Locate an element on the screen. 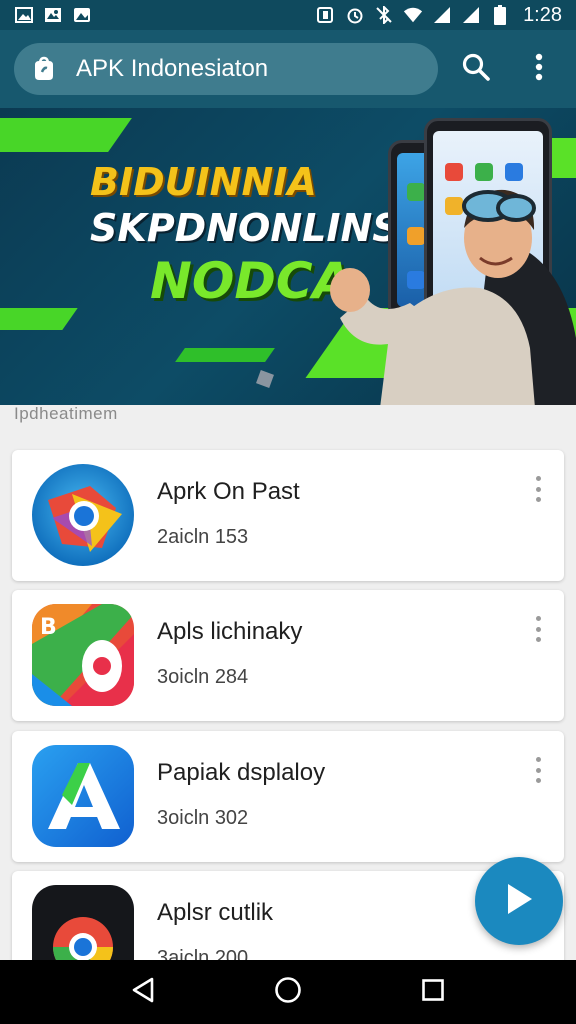  search-button is located at coordinates (476, 69).